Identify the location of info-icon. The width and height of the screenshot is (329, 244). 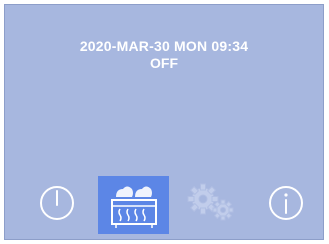
(286, 203).